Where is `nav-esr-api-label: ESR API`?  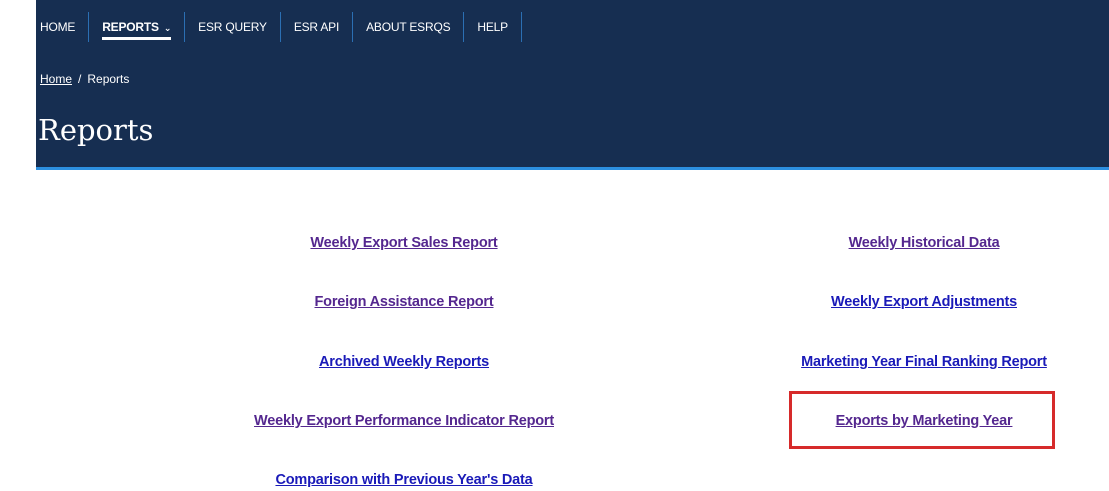
nav-esr-api-label: ESR API is located at coordinates (316, 27).